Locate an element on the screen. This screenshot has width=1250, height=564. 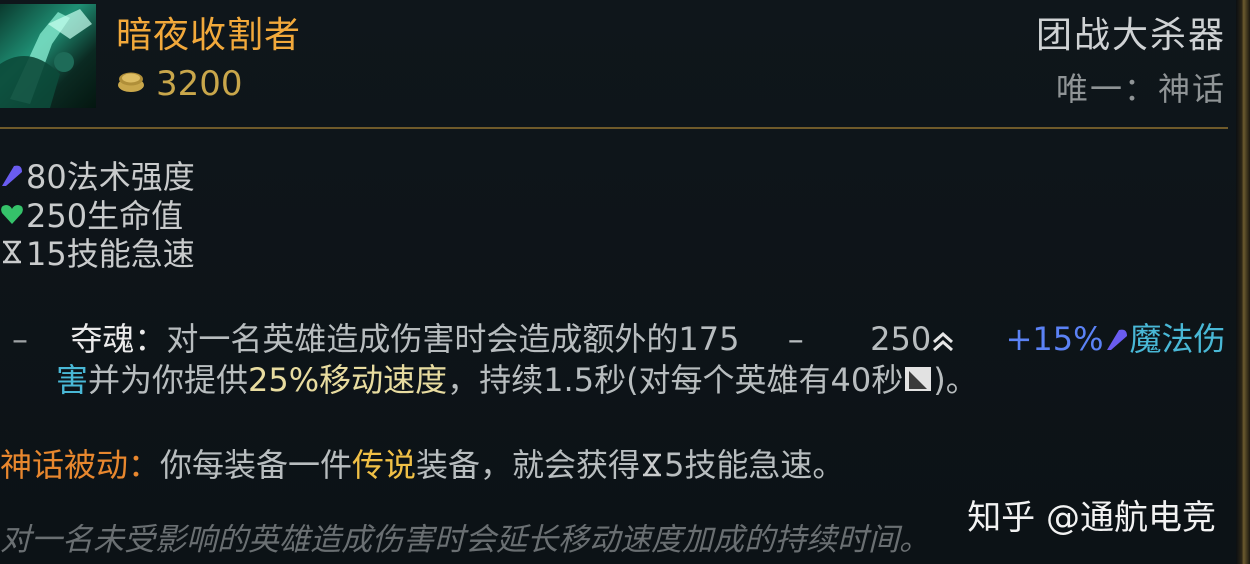
passive-soul-harvest-line2: 害并为你提供25%移动速度，持续1.5秒(对每个英雄有40秒 )。 is located at coordinates (517, 381).